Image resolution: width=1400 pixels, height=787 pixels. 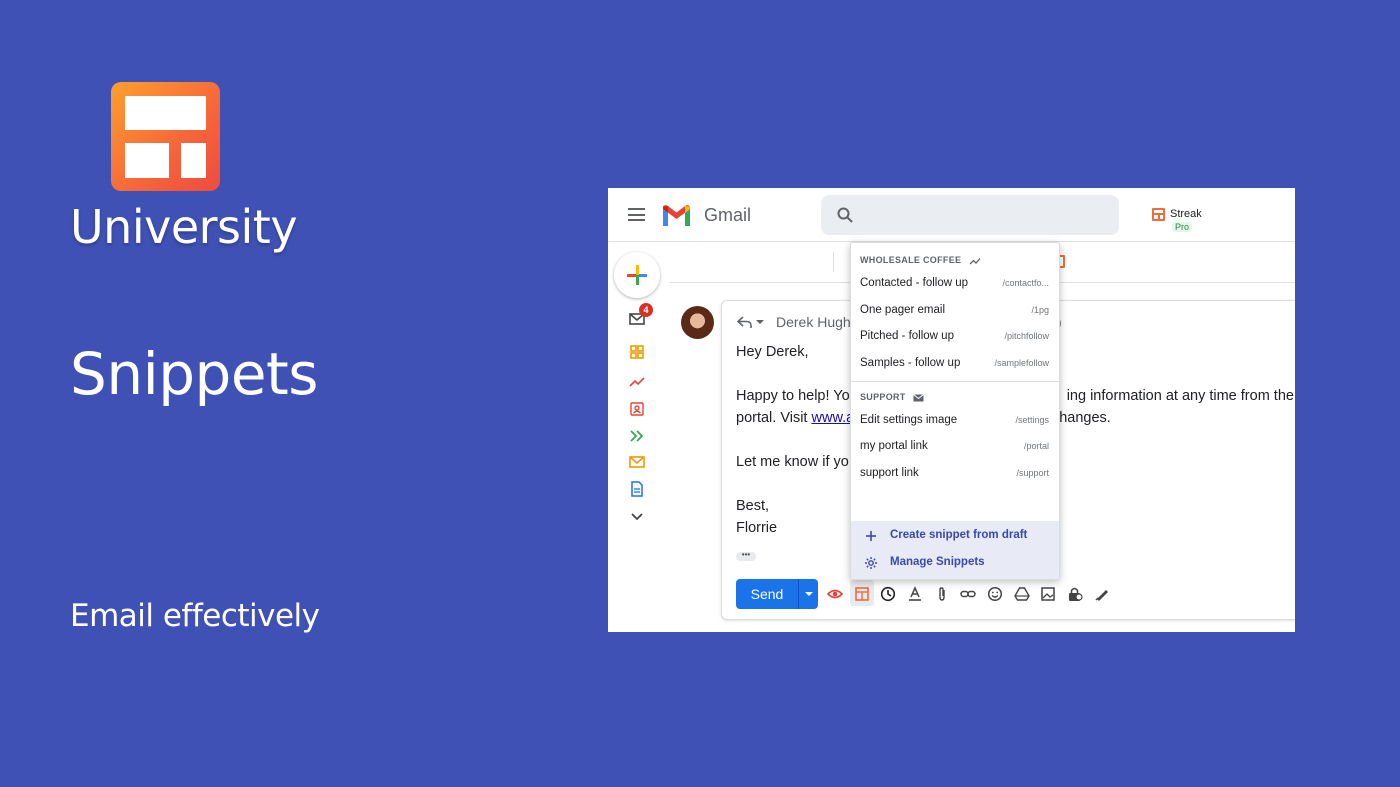 I want to click on email-line-1-start: Happy to help! Yo, so click(x=793, y=396).